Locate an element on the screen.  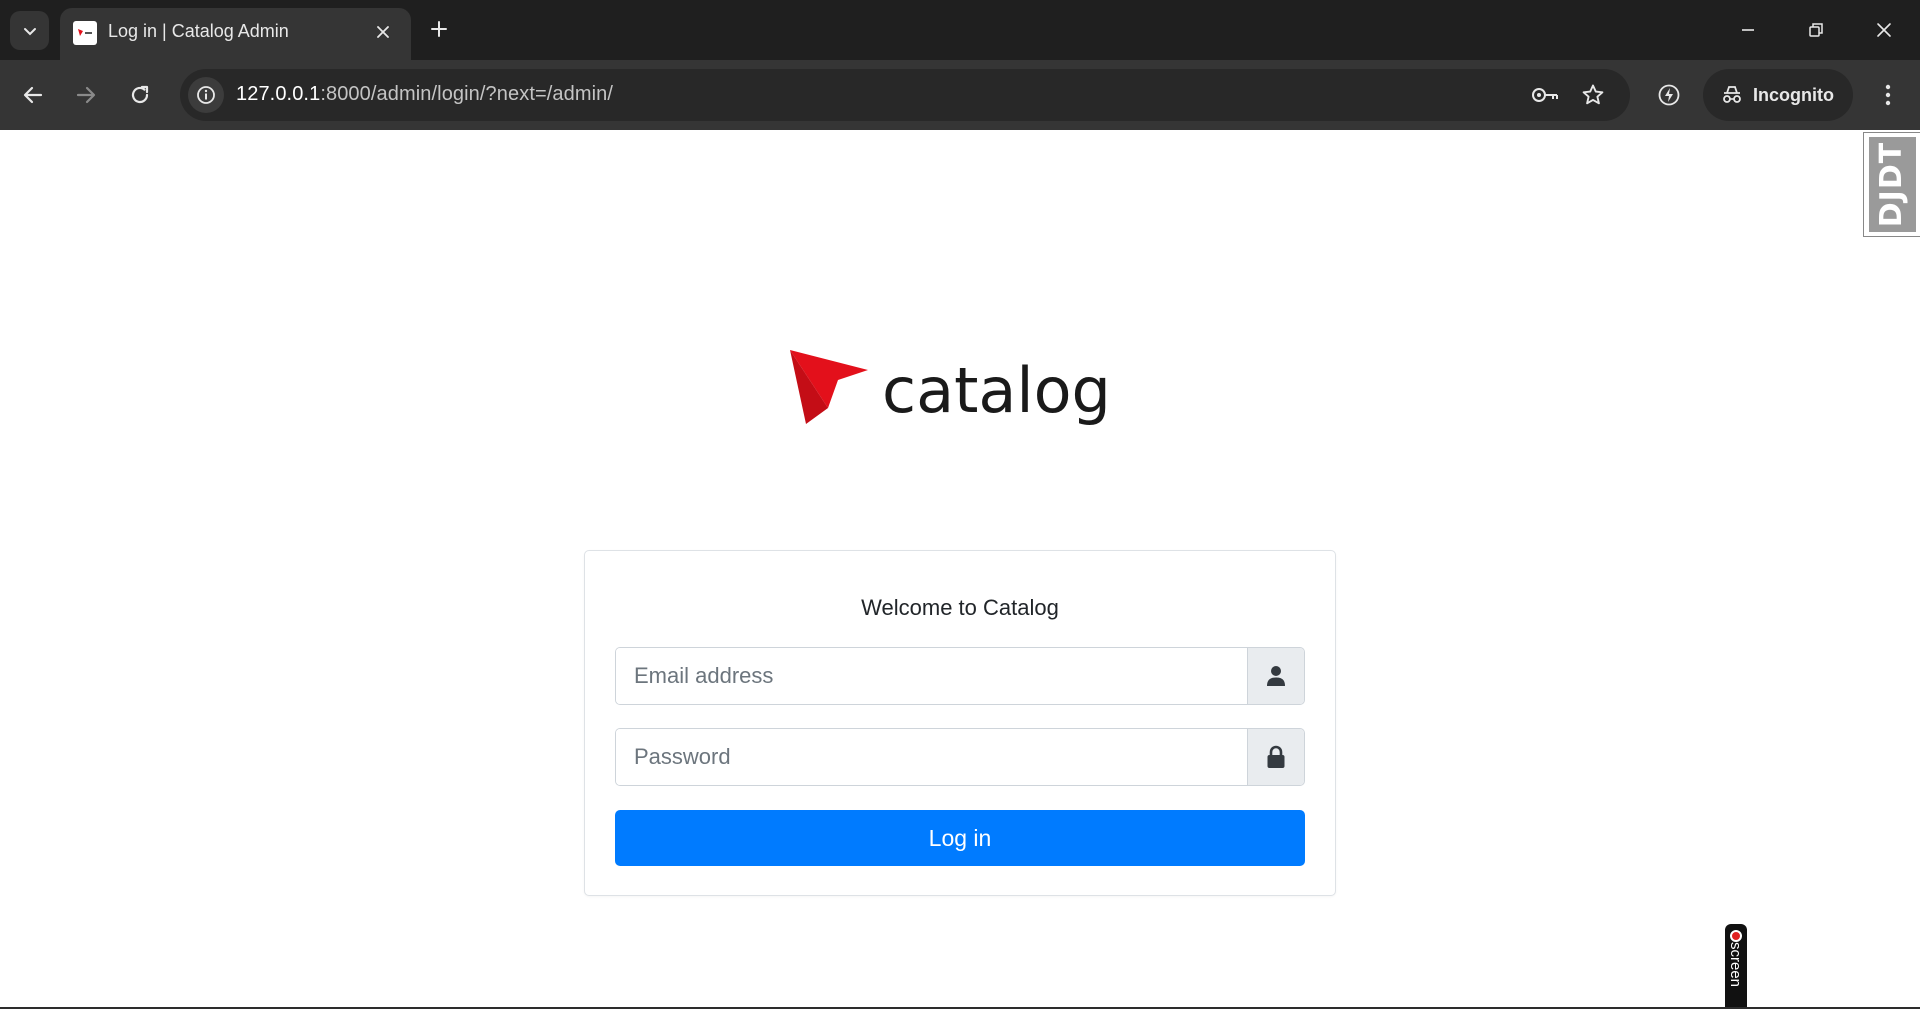
browser-menu-button is located at coordinates (1888, 95).